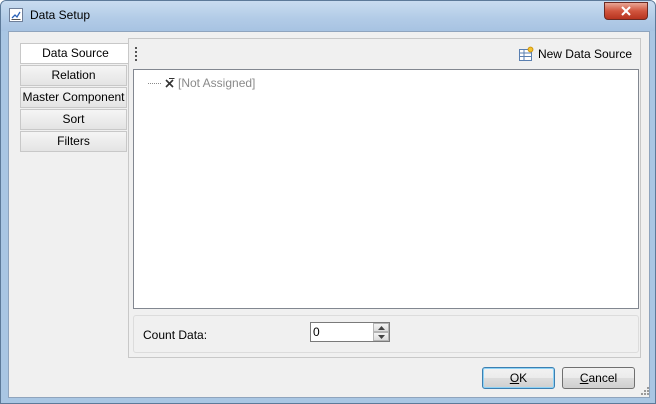 Image resolution: width=656 pixels, height=404 pixels. Describe the element at coordinates (526, 53) in the screenshot. I see `new-data-source-icon` at that location.